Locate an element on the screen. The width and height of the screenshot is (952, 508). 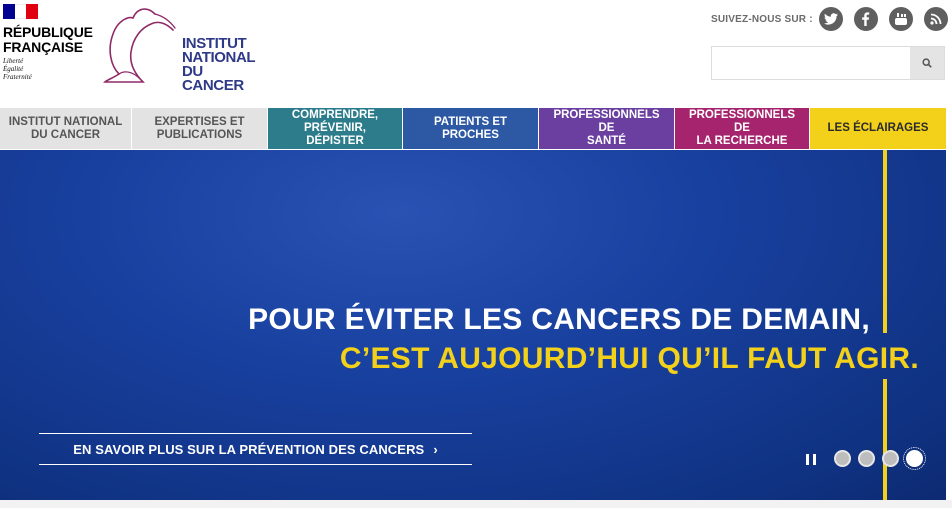
nav-item-label: INSTITUT NATIONAL is located at coordinates (65, 121).